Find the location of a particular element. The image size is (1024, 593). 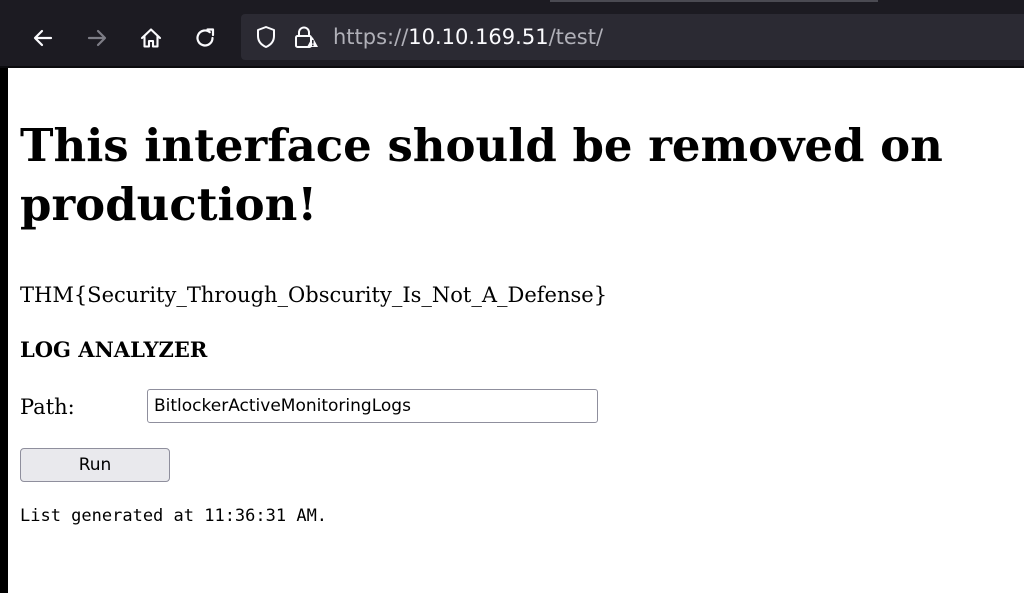

address-bar: https://10.10.169.51/test/ is located at coordinates (632, 37).